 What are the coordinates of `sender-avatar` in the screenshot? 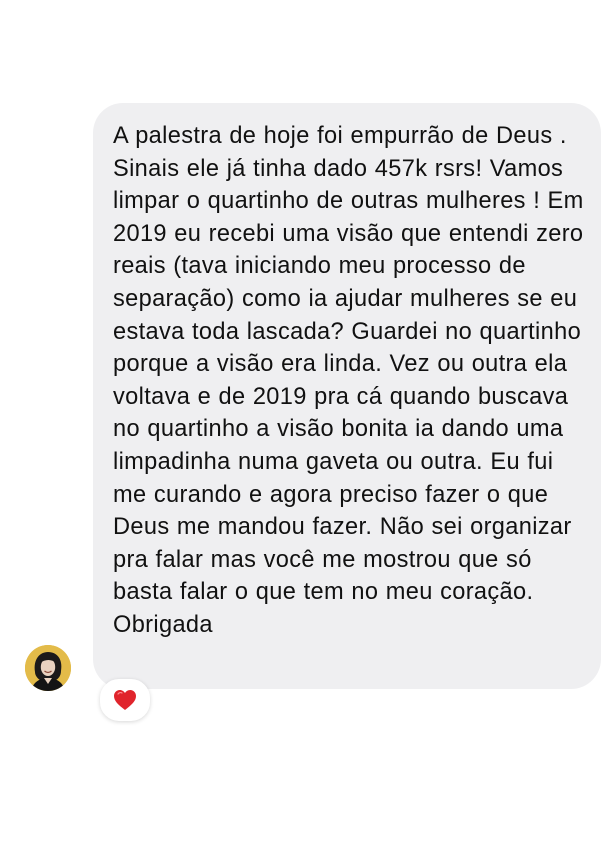 It's located at (48, 668).